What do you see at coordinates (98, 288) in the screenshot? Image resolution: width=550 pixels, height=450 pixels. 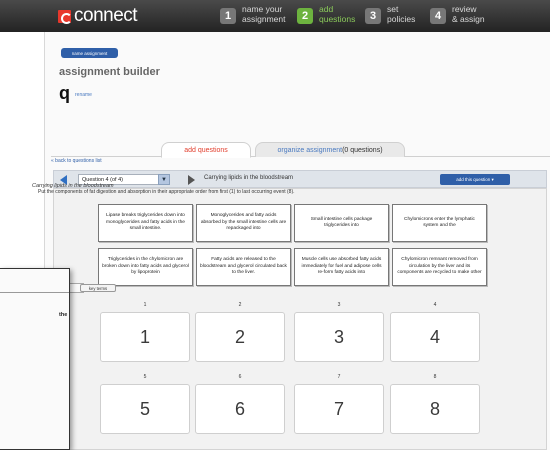 I see `key-terms-button: key terms` at bounding box center [98, 288].